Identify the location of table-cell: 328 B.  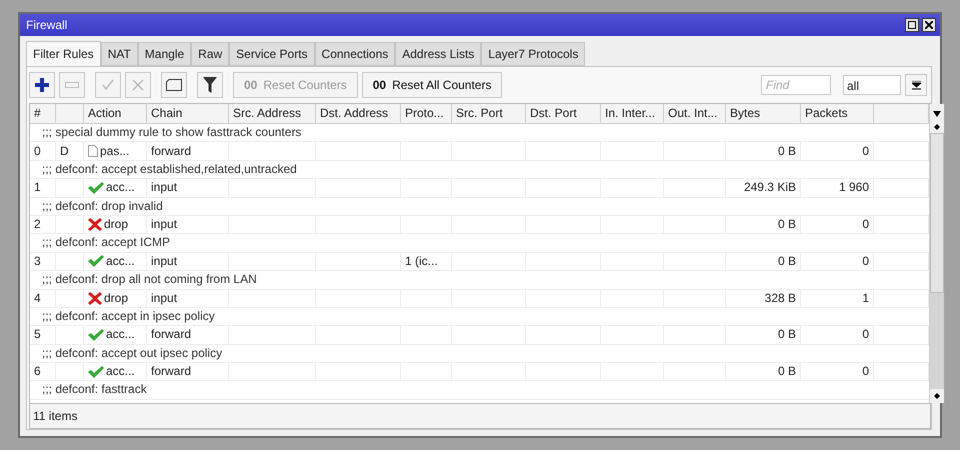
(780, 298).